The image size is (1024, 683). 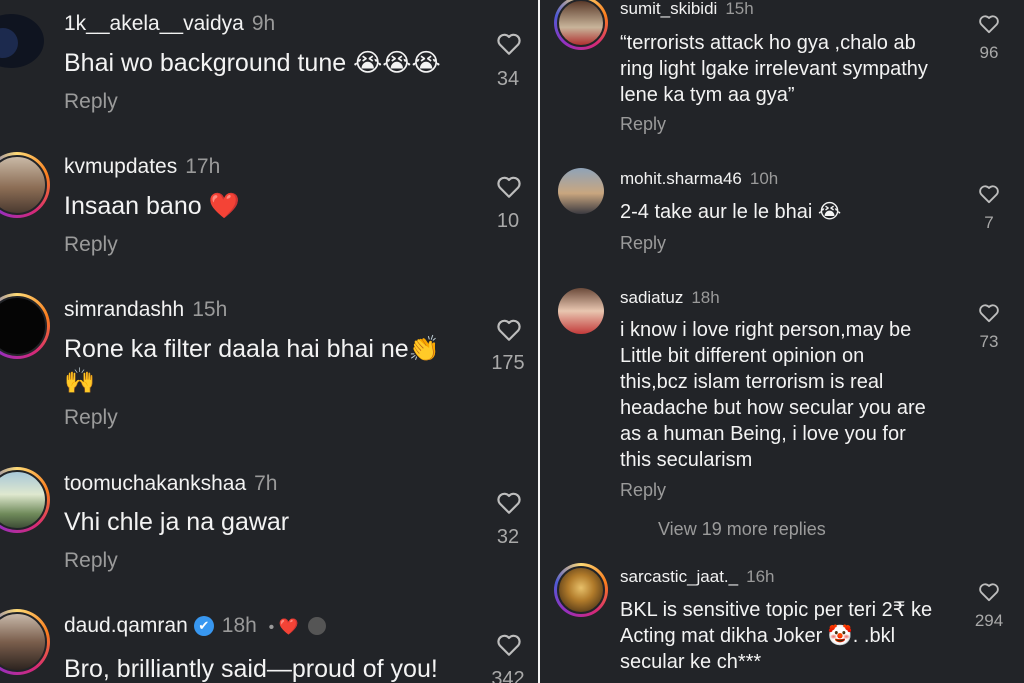 I want to click on timestamp: 17h, so click(x=203, y=166).